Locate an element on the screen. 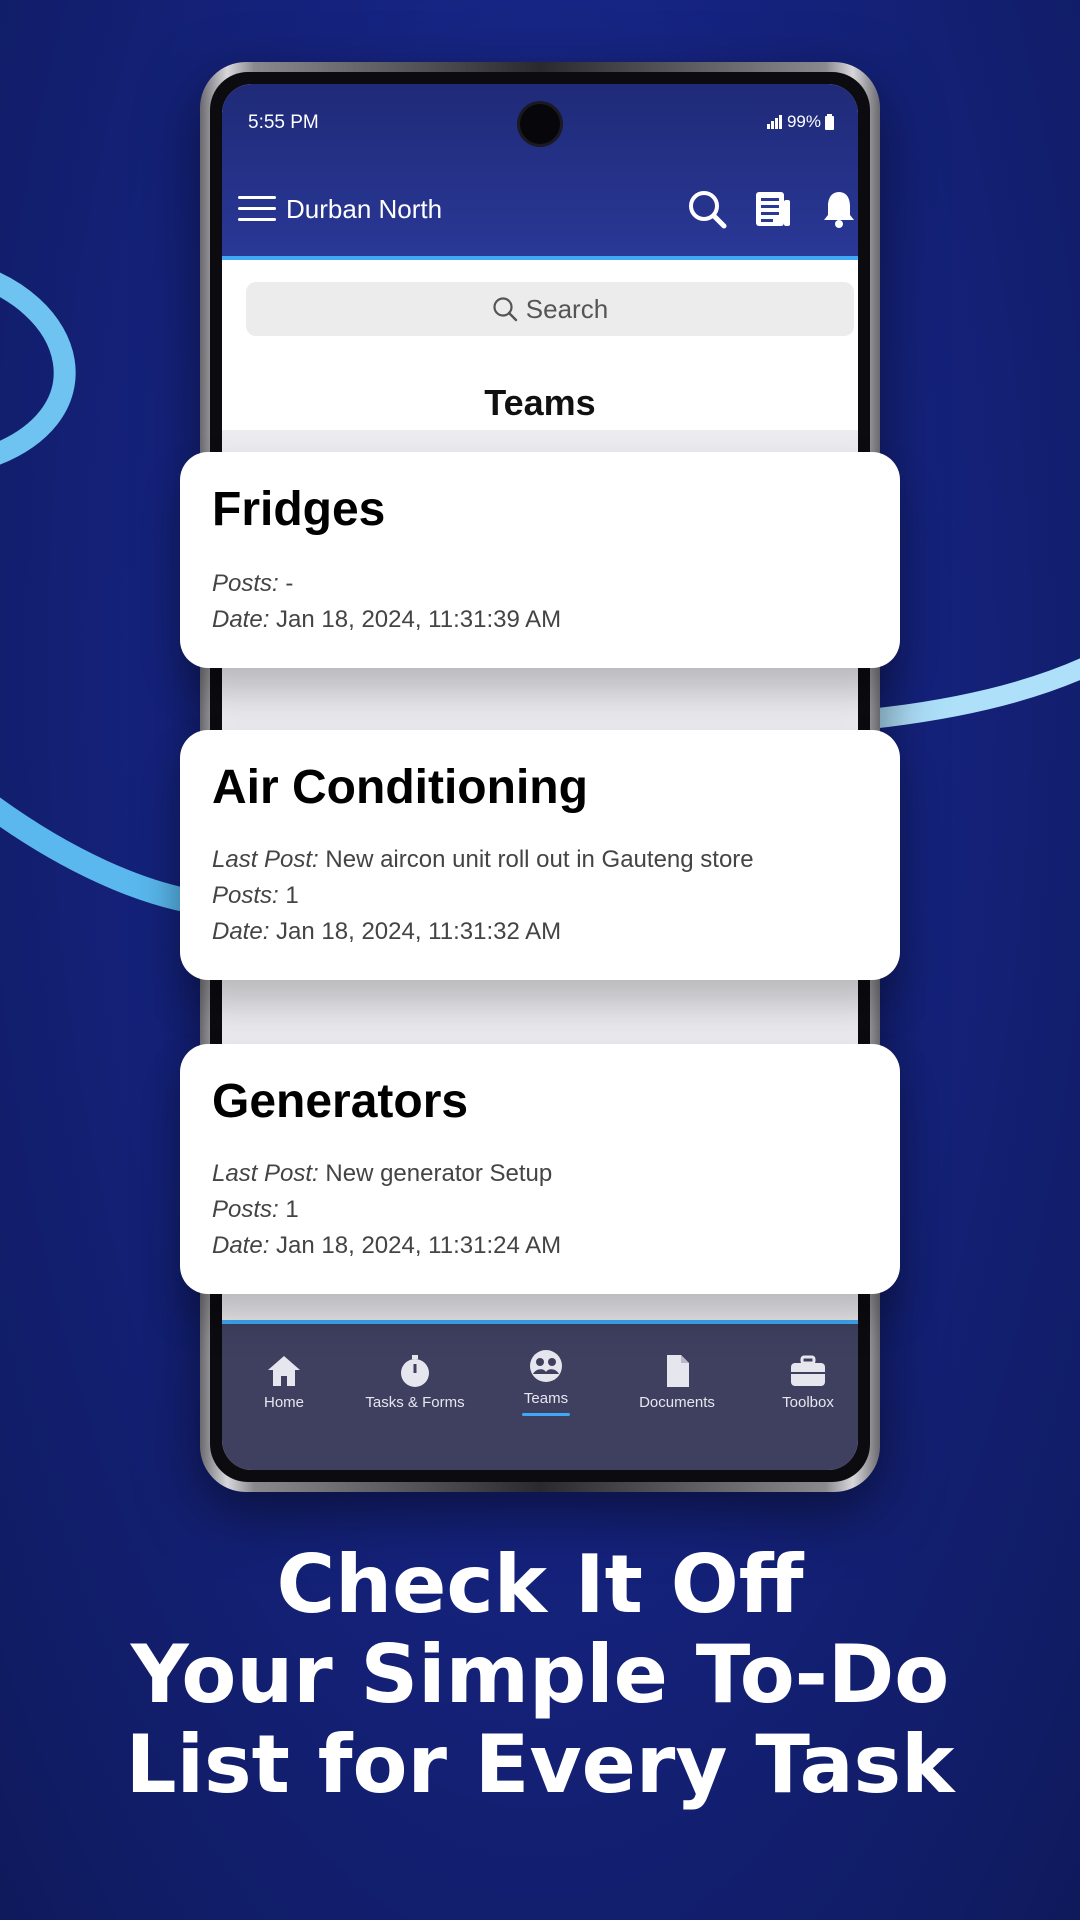 Image resolution: width=1080 pixels, height=1920 pixels. search-placeholder: Search is located at coordinates (567, 308).